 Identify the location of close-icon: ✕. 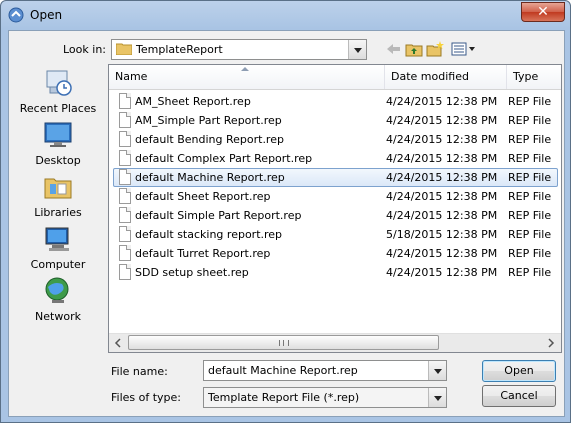
(543, 12).